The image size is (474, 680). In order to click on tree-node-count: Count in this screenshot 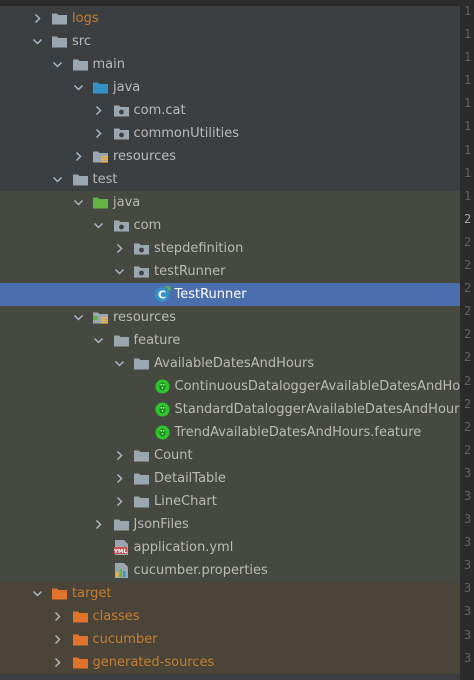, I will do `click(230, 455)`.